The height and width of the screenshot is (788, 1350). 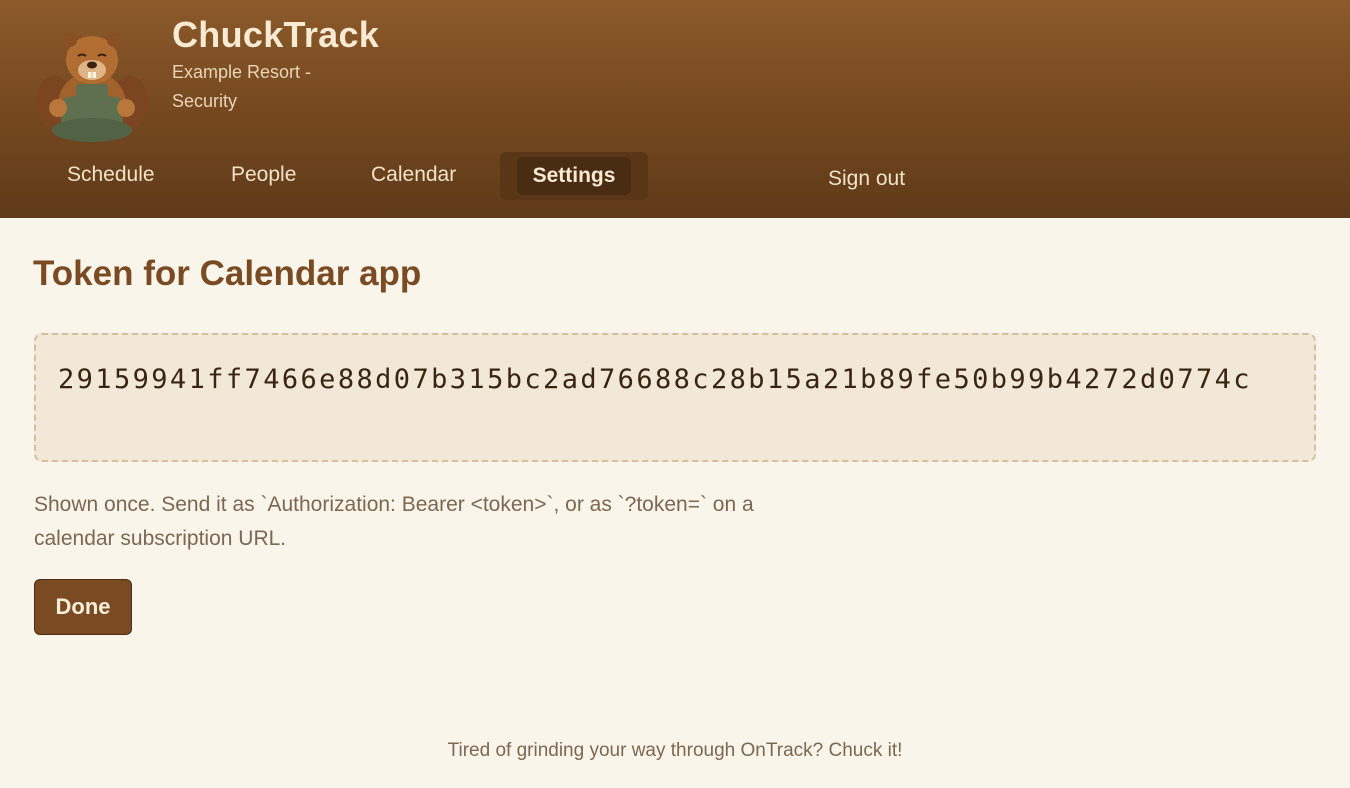 What do you see at coordinates (263, 175) in the screenshot?
I see `nav-item-people: People` at bounding box center [263, 175].